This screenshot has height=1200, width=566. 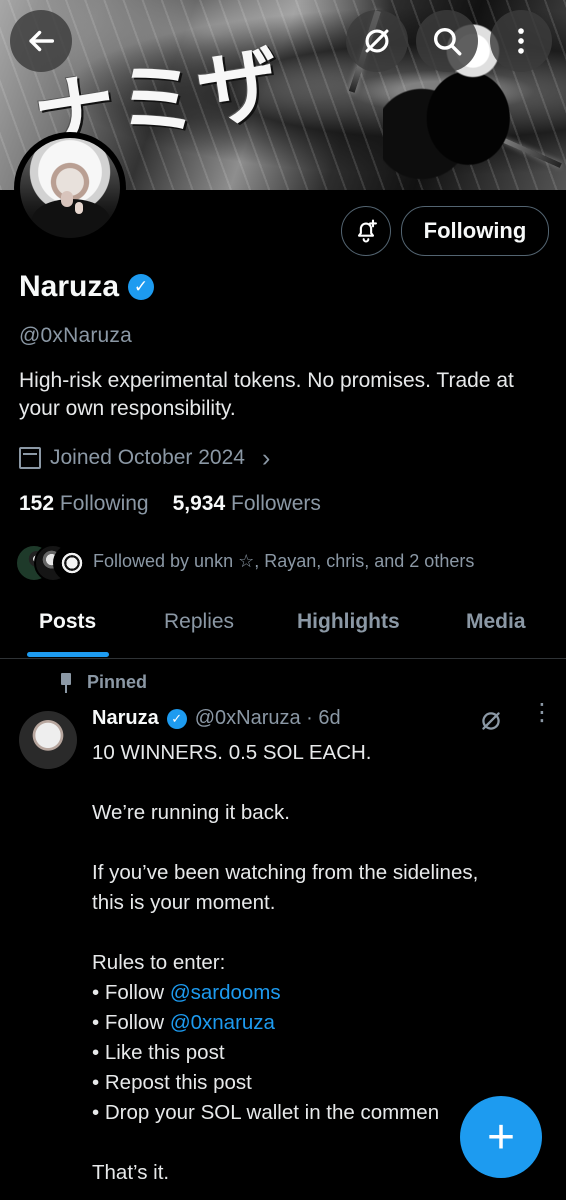 What do you see at coordinates (72, 563) in the screenshot?
I see `follower-avatar` at bounding box center [72, 563].